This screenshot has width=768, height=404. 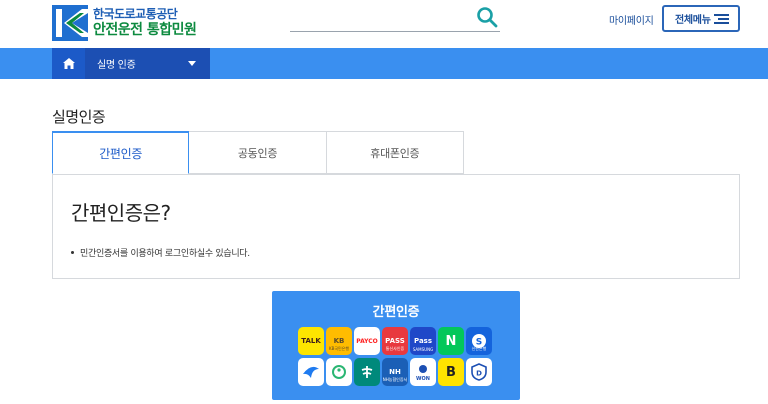 What do you see at coordinates (70, 23) in the screenshot?
I see `koroad-logo-icon` at bounding box center [70, 23].